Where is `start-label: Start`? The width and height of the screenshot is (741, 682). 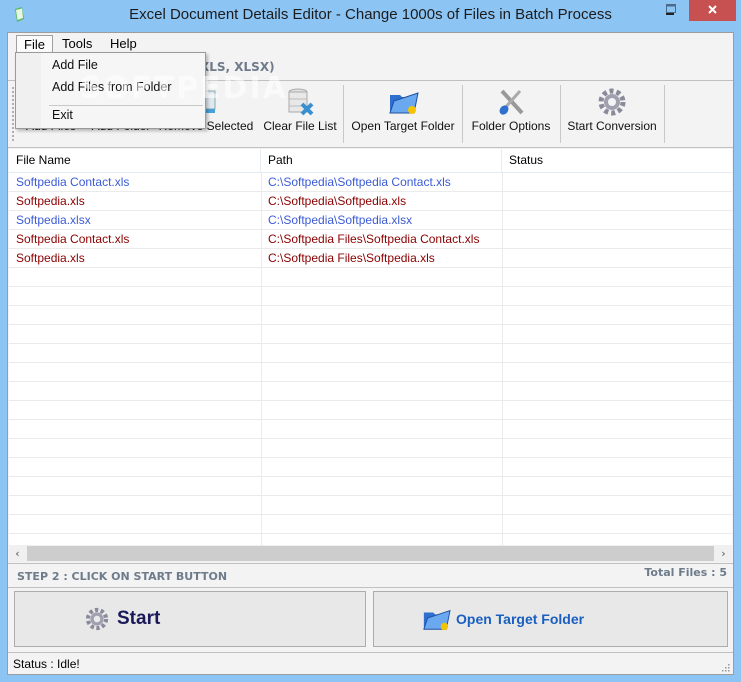
start-label: Start is located at coordinates (139, 618).